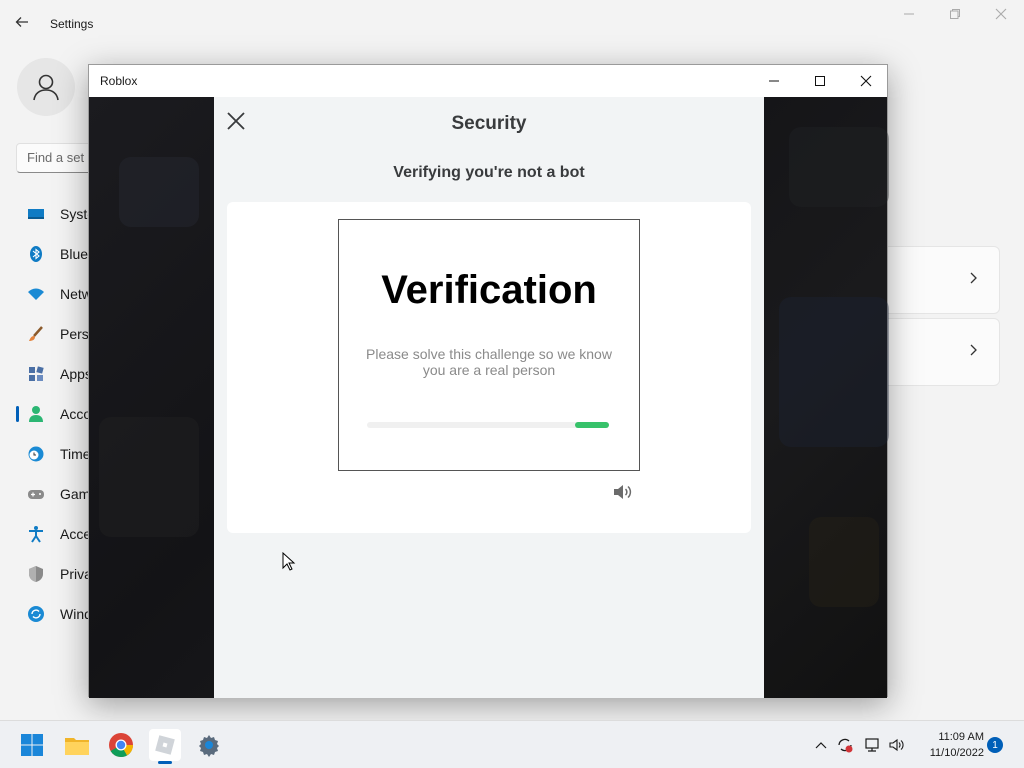  Describe the element at coordinates (36, 454) in the screenshot. I see `clock-globe-icon` at that location.